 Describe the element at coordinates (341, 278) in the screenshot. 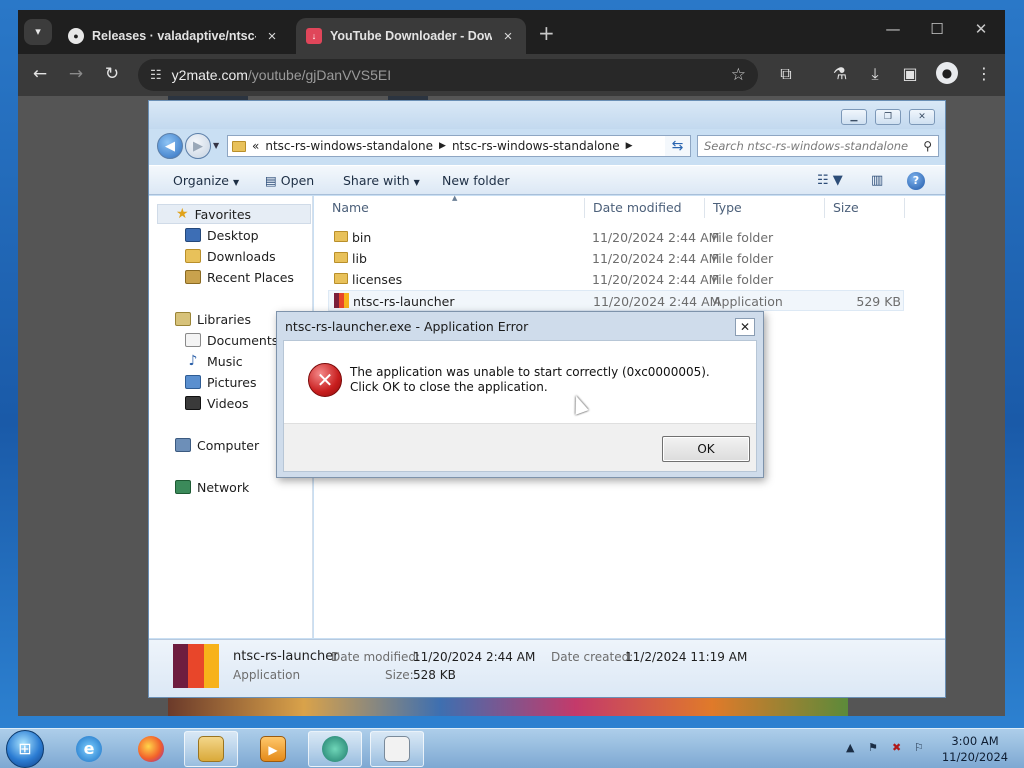

I see `folder-icon` at that location.